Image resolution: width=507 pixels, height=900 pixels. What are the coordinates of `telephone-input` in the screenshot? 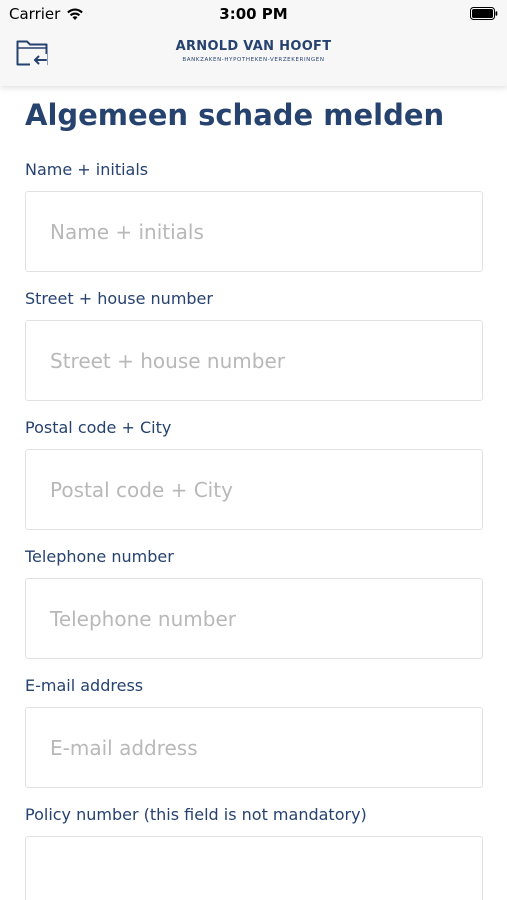 It's located at (254, 618).